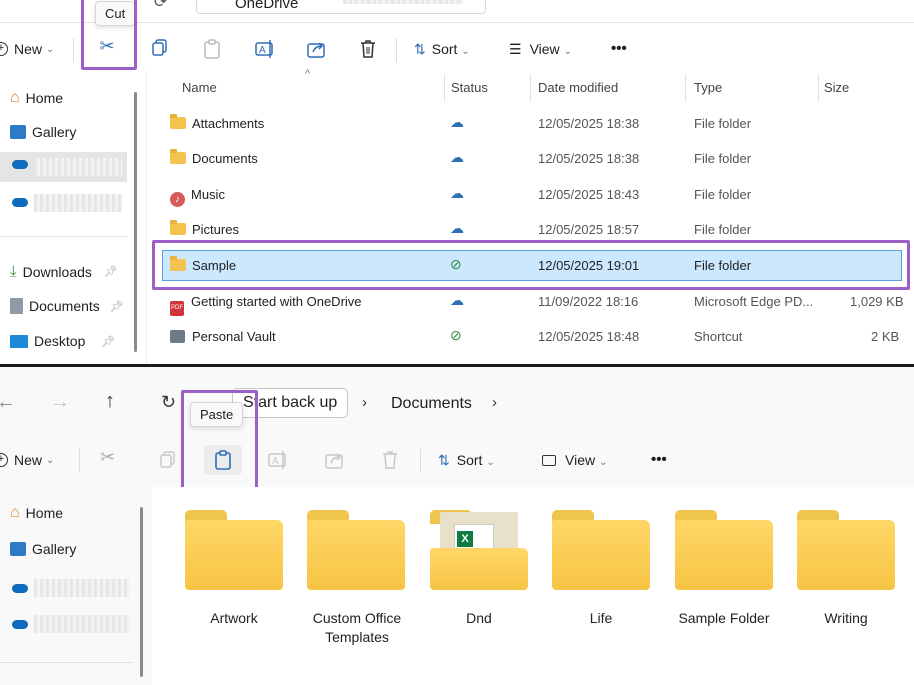 The height and width of the screenshot is (685, 914). Describe the element at coordinates (357, 628) in the screenshot. I see `folder-label-custom-office-templates: Custom Office Templates` at that location.